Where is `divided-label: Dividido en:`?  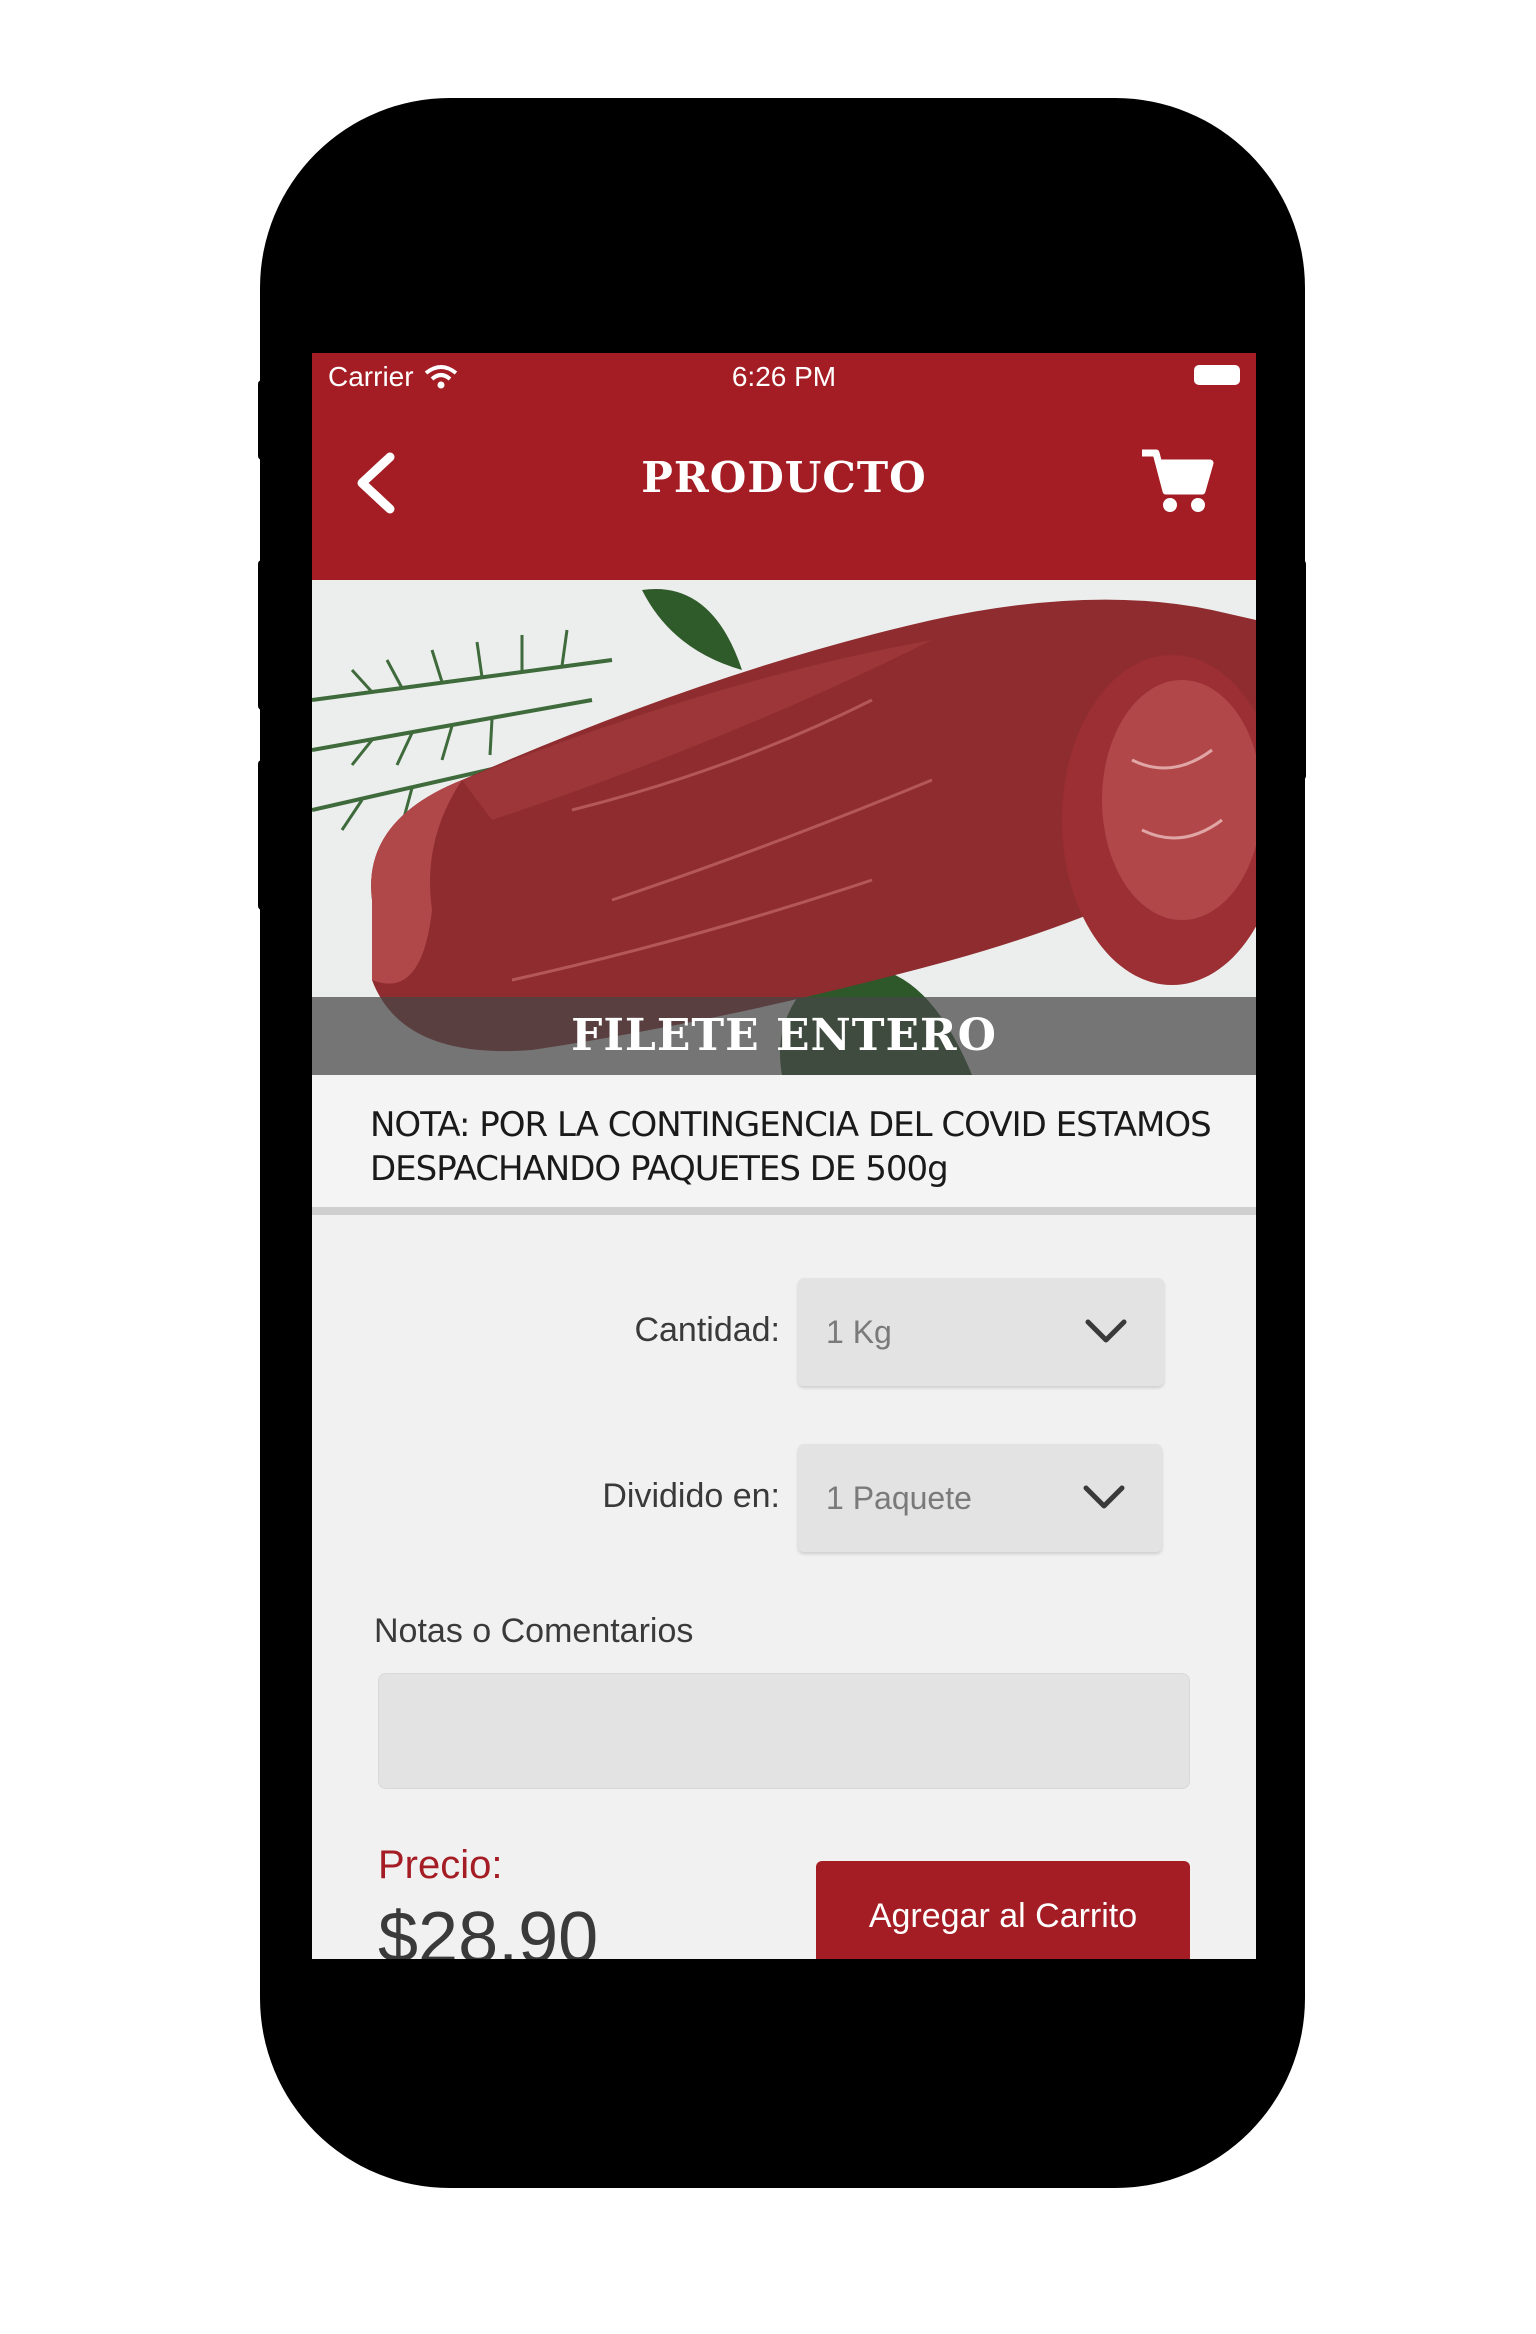 divided-label: Dividido en: is located at coordinates (691, 1496).